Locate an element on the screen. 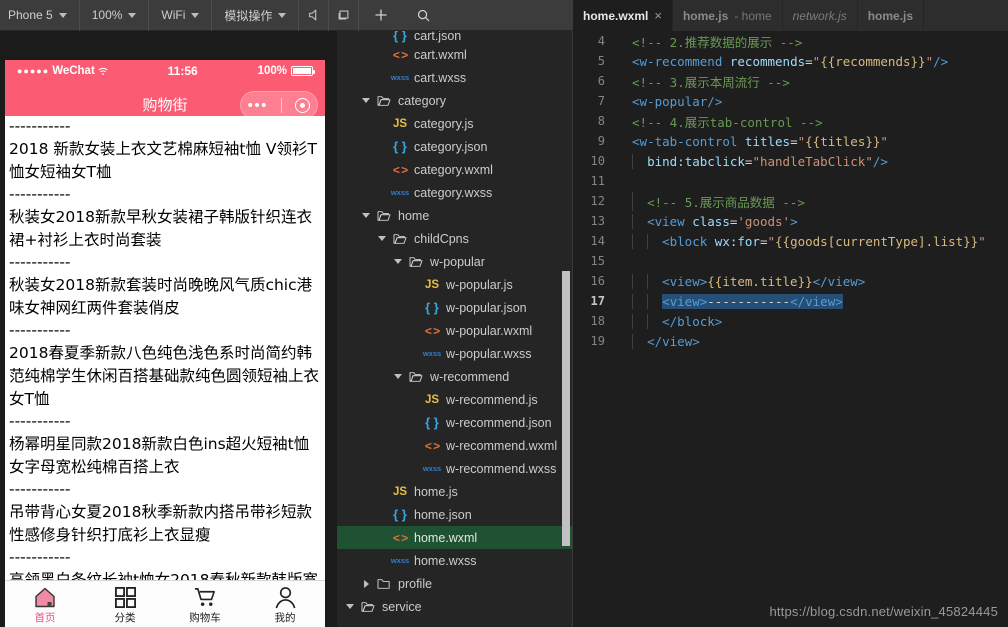 The image size is (1008, 627). code-text: </block> is located at coordinates (669, 321).